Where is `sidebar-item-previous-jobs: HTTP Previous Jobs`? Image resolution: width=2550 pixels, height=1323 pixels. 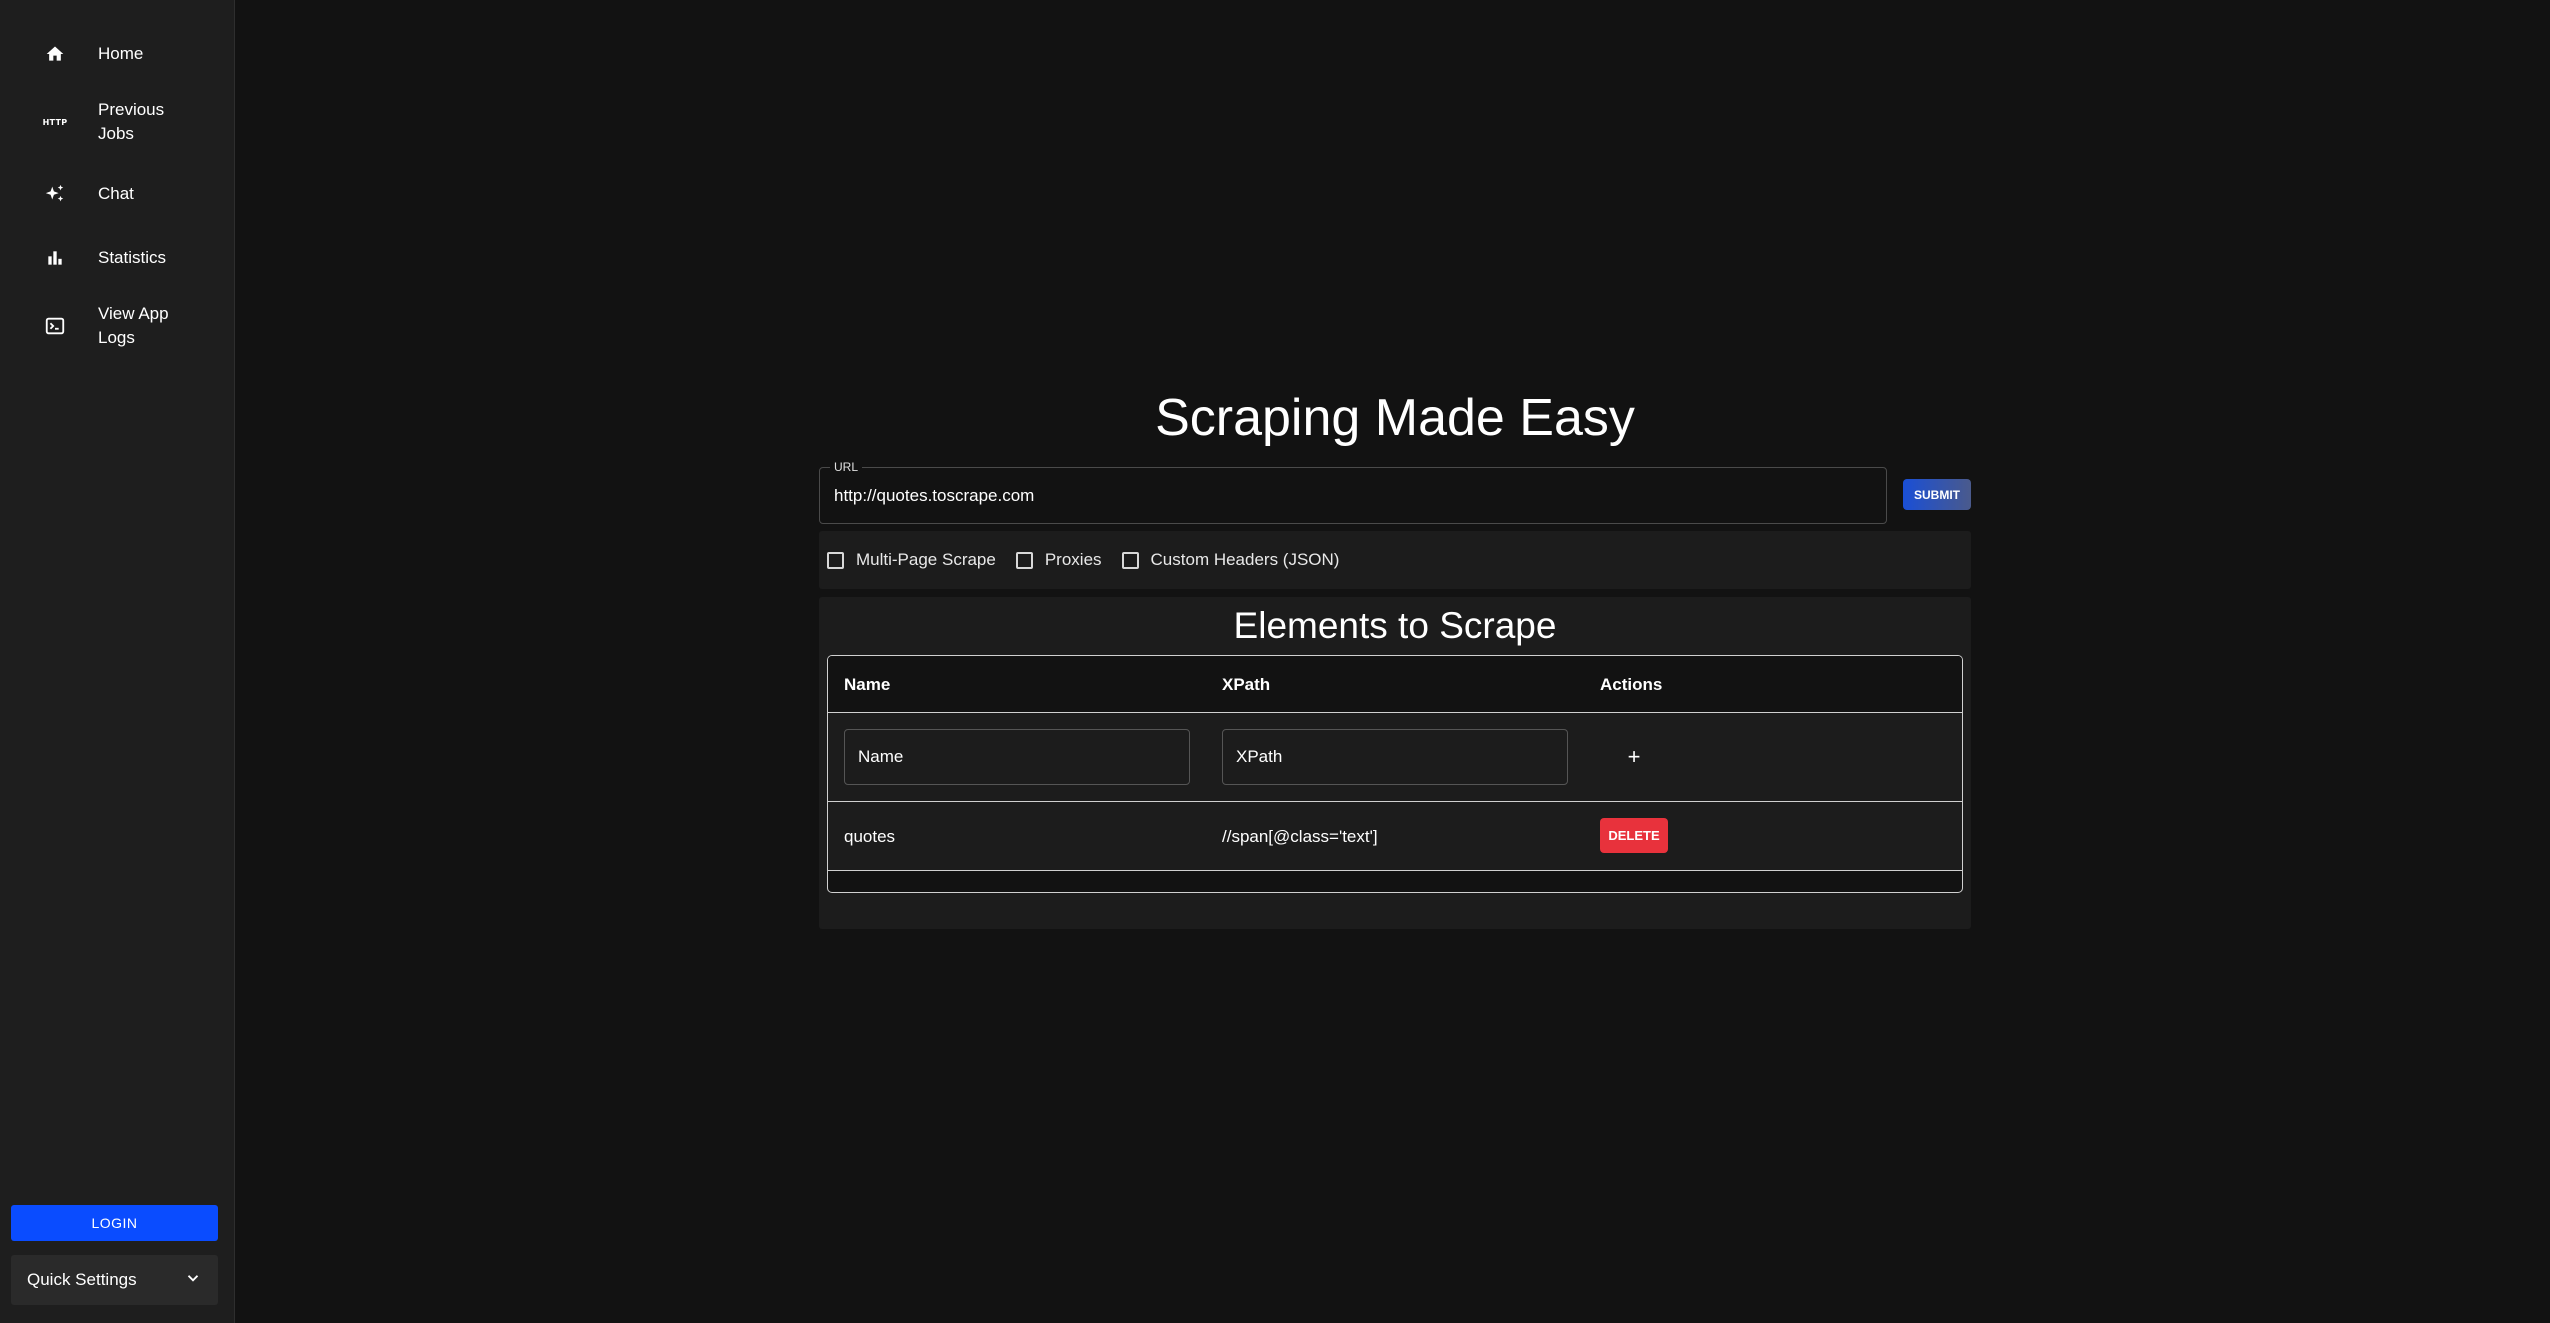 sidebar-item-previous-jobs: HTTP Previous Jobs is located at coordinates (117, 122).